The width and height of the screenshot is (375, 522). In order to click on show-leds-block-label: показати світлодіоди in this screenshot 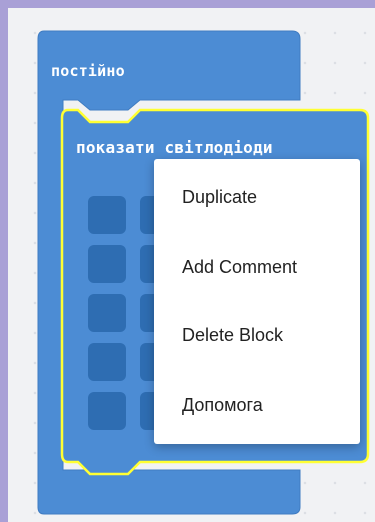, I will do `click(174, 147)`.